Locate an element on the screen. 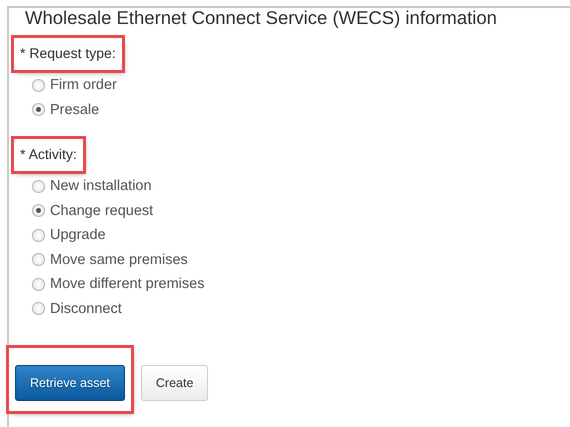 The image size is (570, 427). field-label: * Request type: is located at coordinates (68, 53).